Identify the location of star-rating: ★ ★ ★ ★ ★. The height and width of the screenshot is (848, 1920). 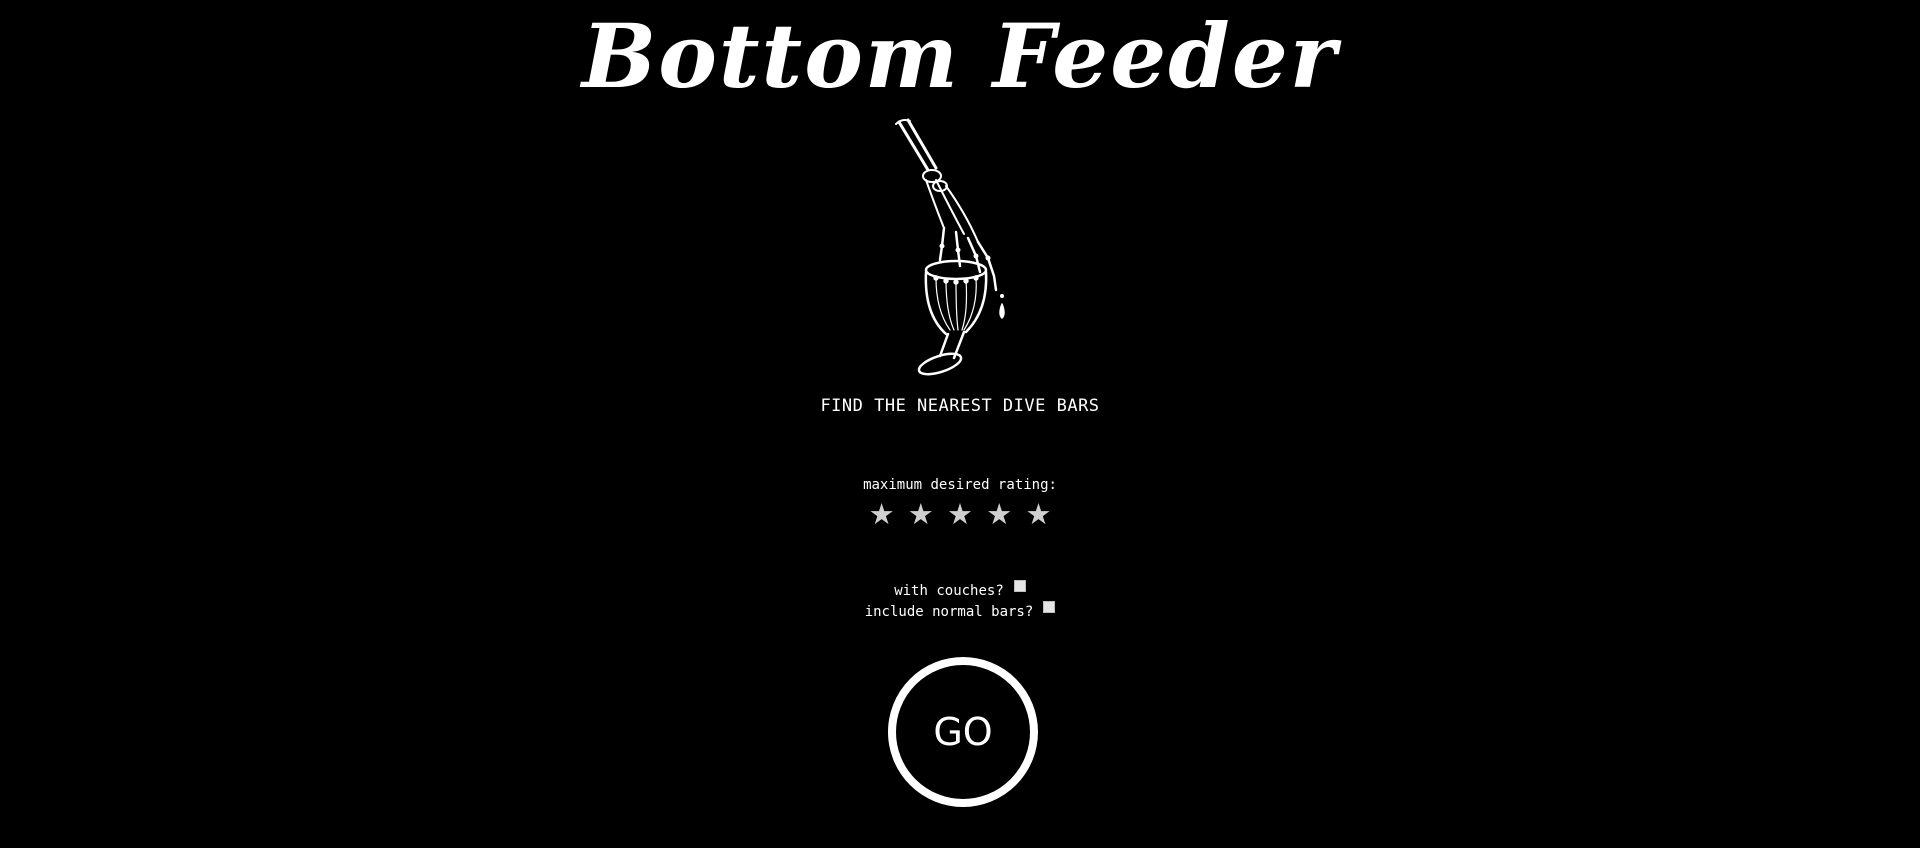
(960, 514).